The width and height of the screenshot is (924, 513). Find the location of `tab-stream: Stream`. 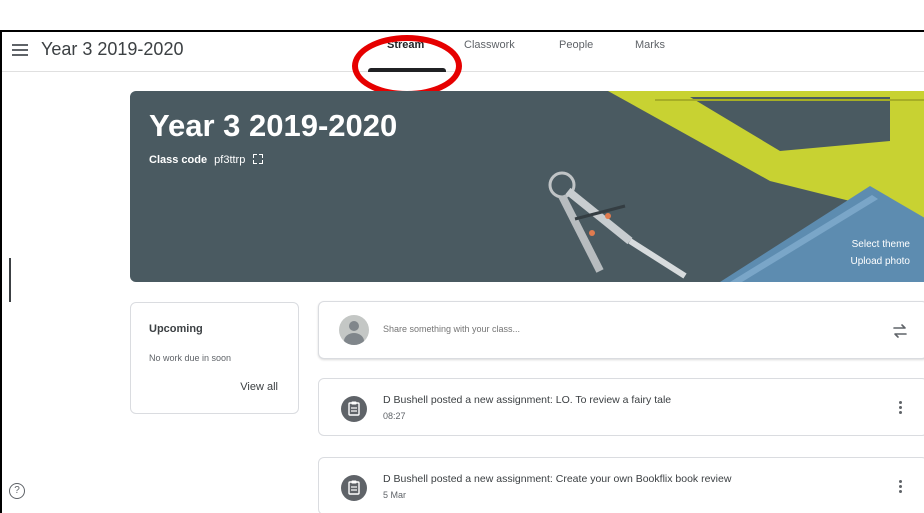

tab-stream: Stream is located at coordinates (405, 45).